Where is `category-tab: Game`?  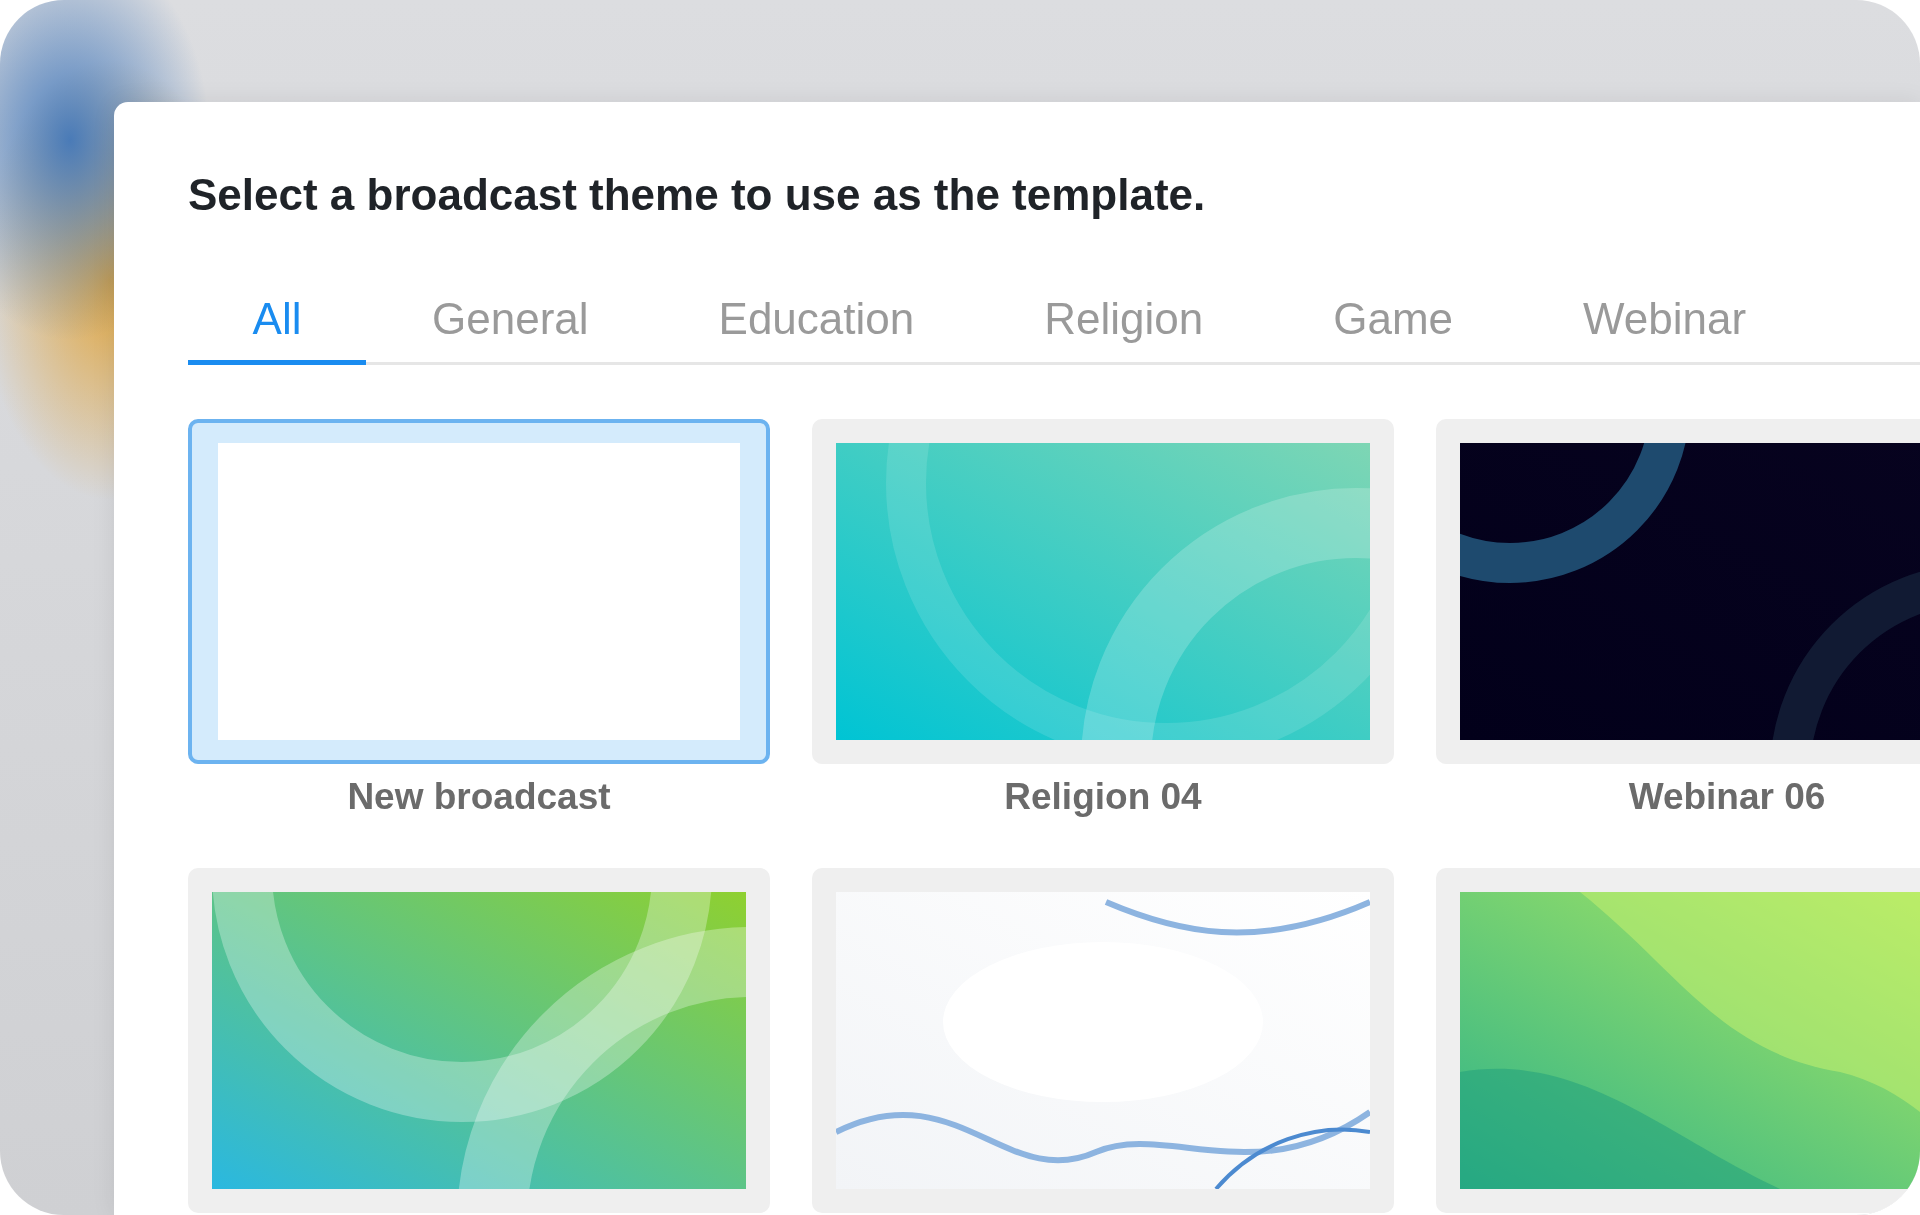
category-tab: Game is located at coordinates (1393, 320).